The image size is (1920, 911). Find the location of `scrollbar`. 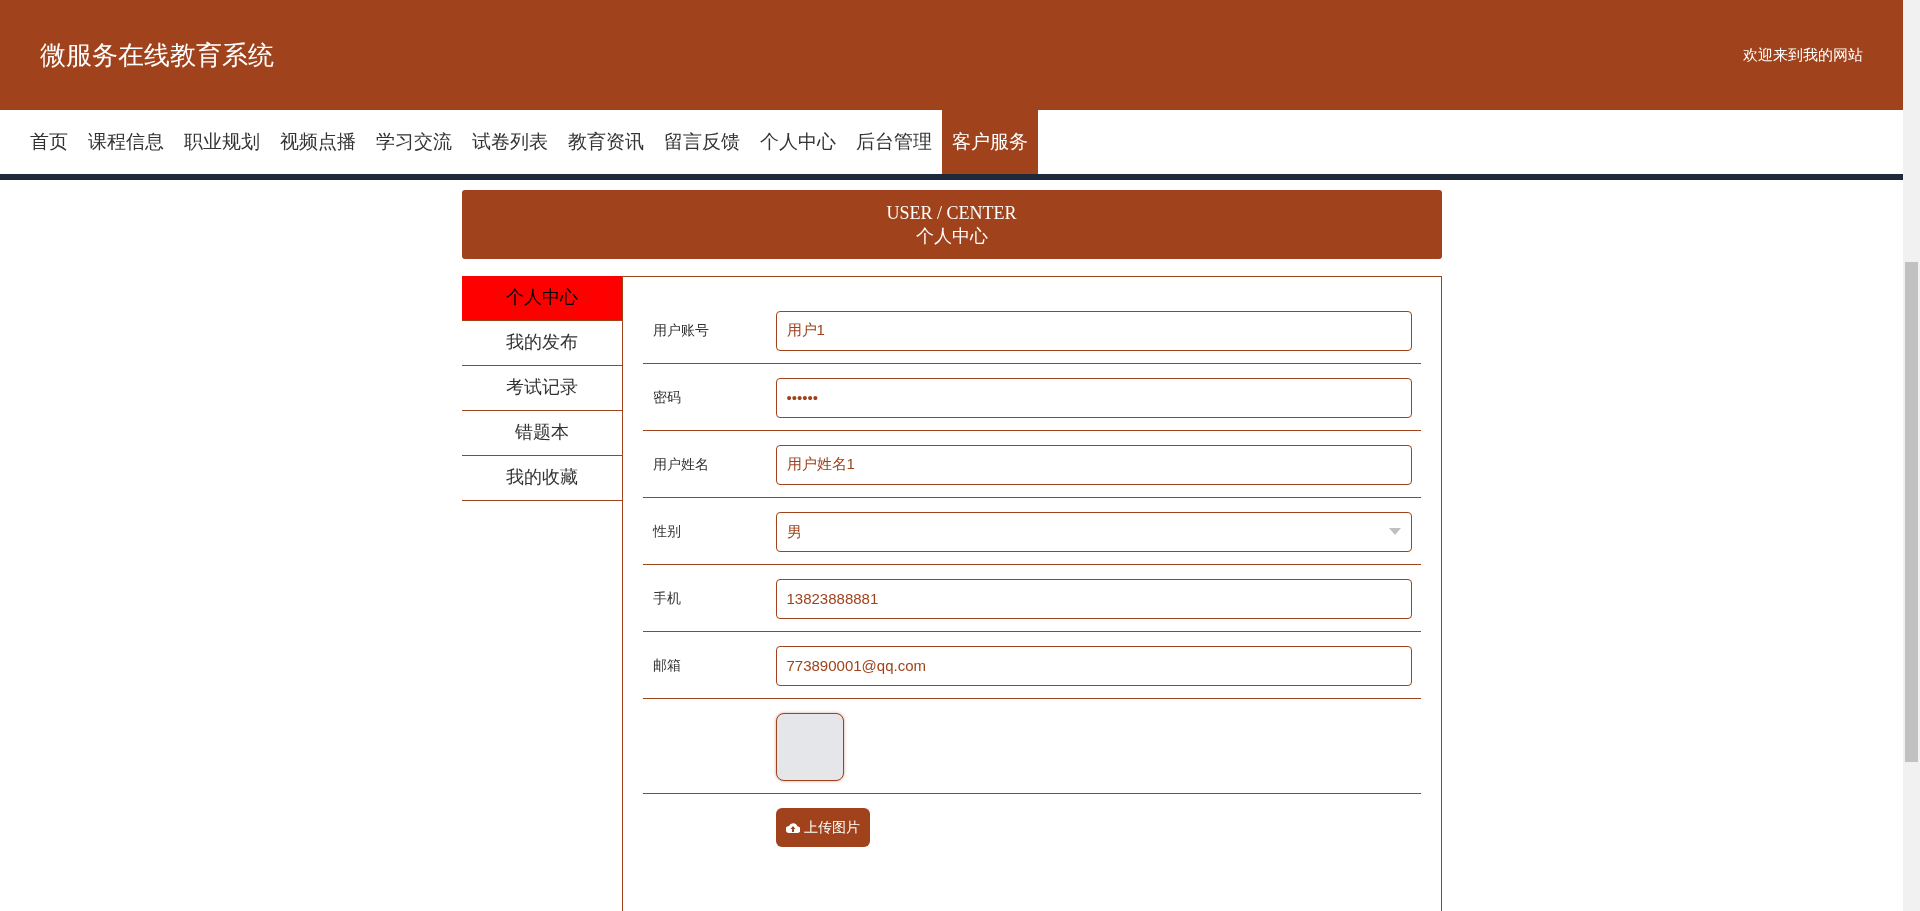

scrollbar is located at coordinates (1911, 455).